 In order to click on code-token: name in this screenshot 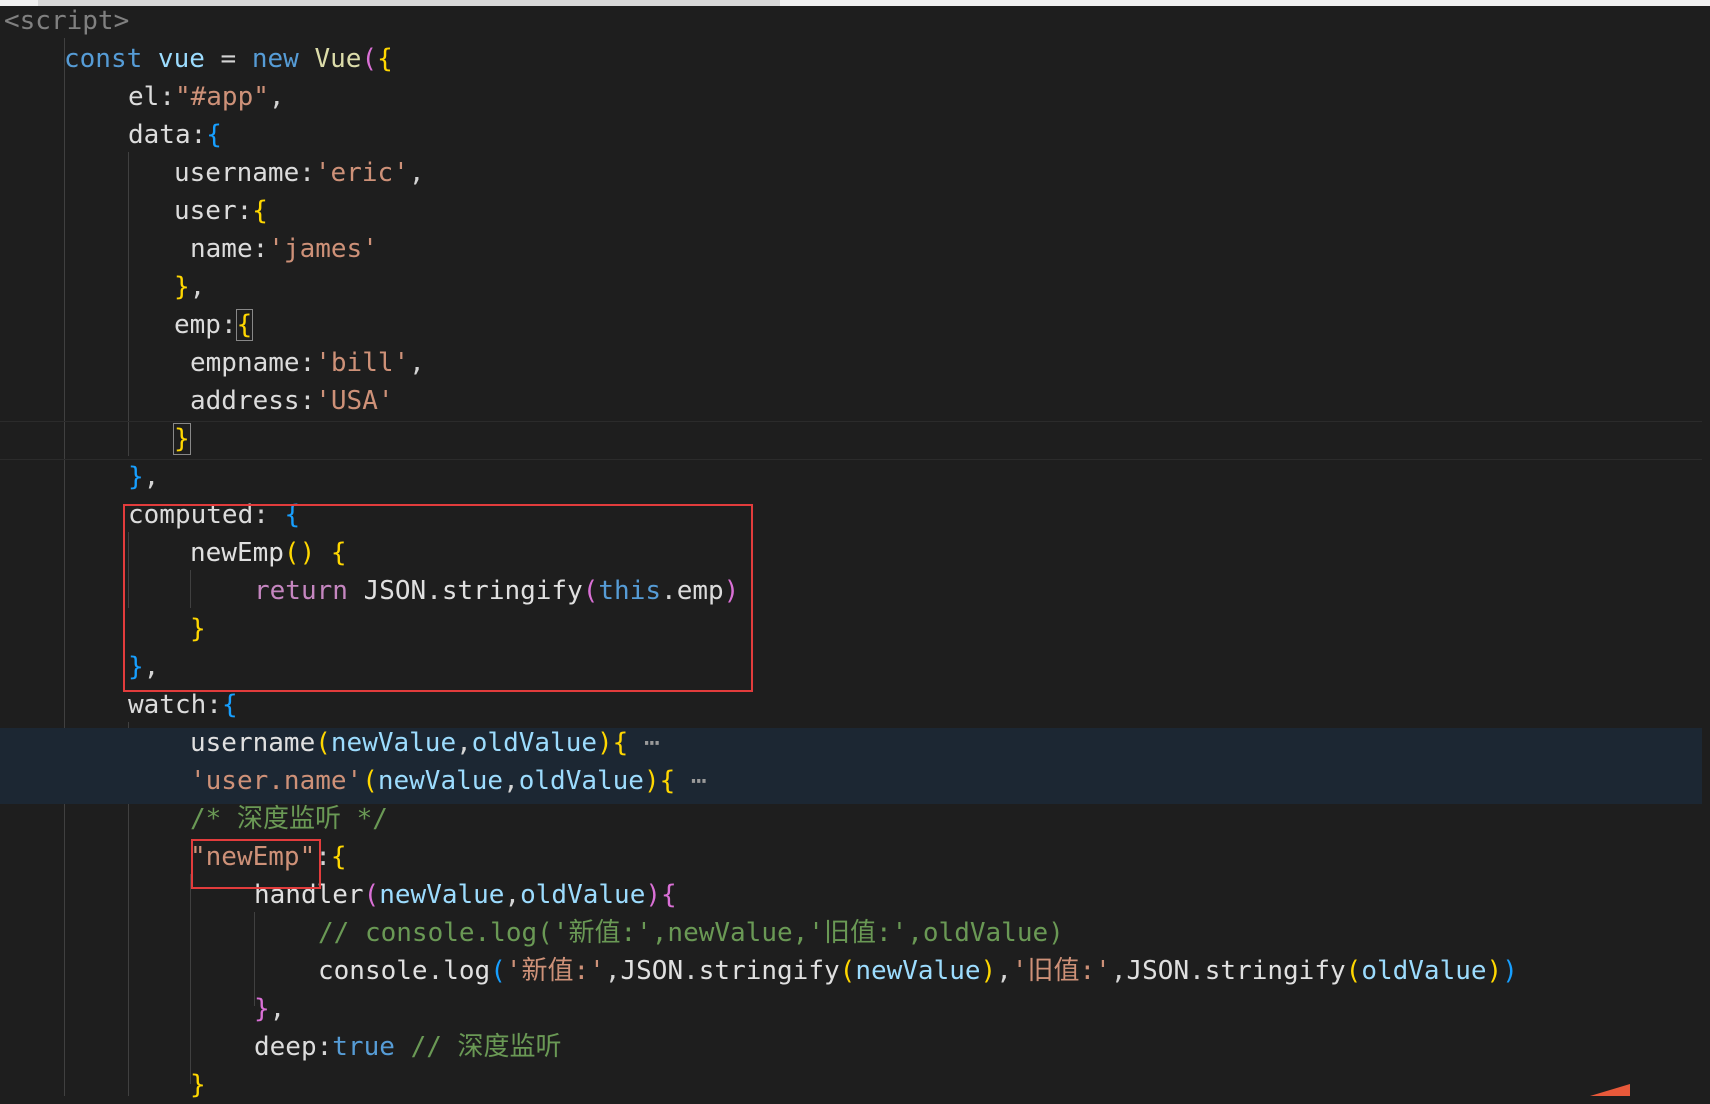, I will do `click(221, 249)`.